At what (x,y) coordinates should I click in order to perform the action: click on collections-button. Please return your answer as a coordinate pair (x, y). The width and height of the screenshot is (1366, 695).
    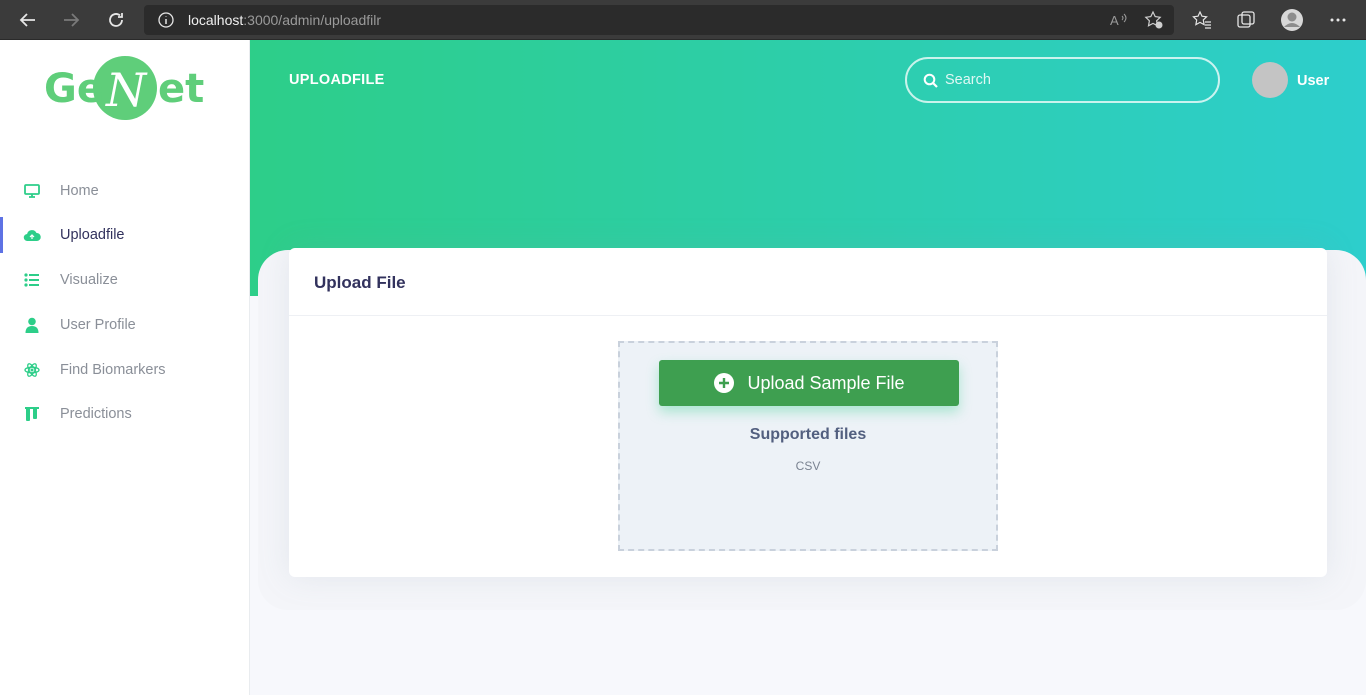
    Looking at the image, I should click on (1246, 20).